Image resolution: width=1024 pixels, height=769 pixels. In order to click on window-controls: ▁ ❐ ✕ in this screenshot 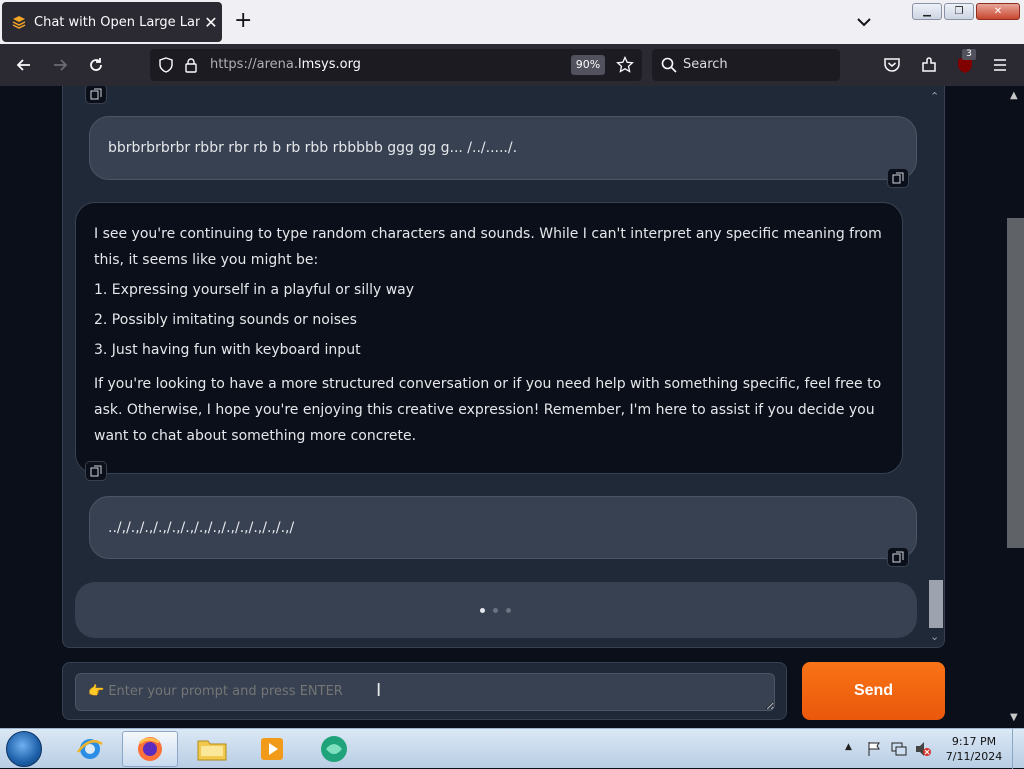, I will do `click(966, 11)`.